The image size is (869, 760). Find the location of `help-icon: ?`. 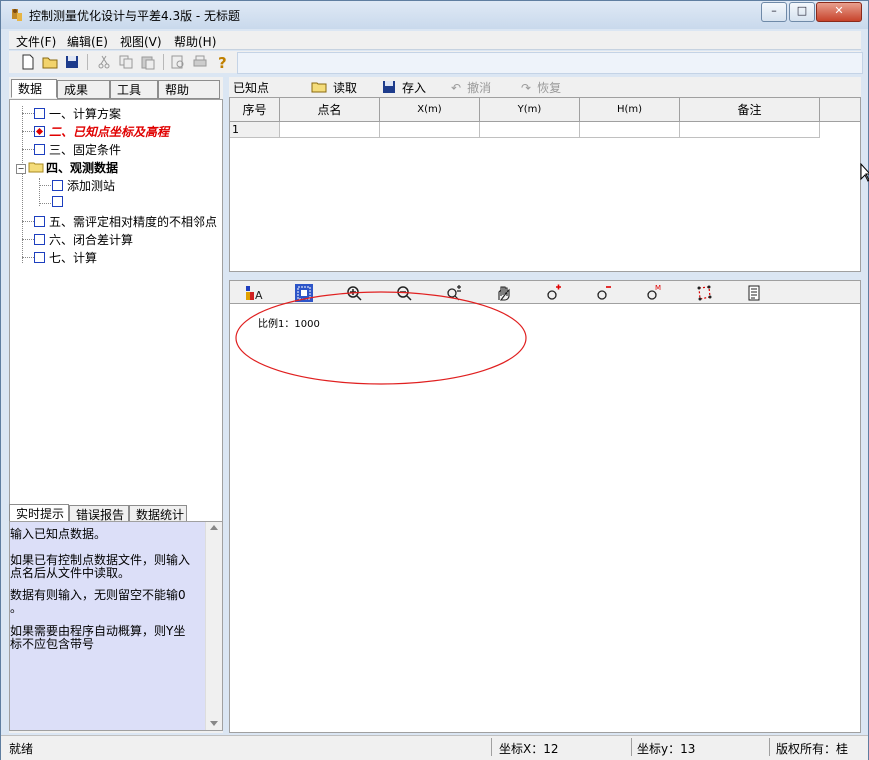

help-icon: ? is located at coordinates (222, 62).